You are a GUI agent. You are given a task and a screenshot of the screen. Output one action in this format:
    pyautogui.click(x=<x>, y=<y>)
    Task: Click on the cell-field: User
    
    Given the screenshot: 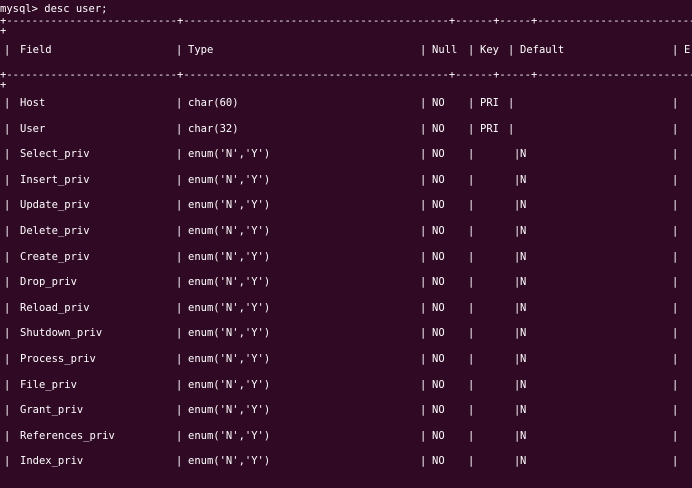 What is the action you would take?
    pyautogui.click(x=33, y=129)
    